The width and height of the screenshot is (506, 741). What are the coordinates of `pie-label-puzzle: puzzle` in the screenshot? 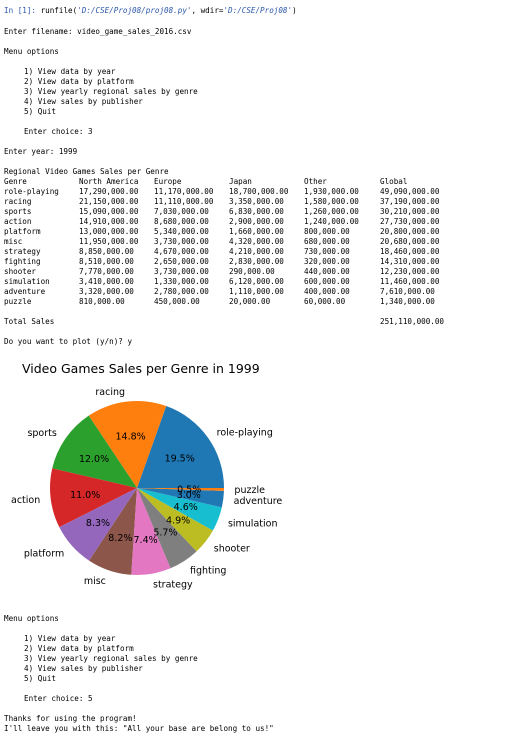 It's located at (249, 490).